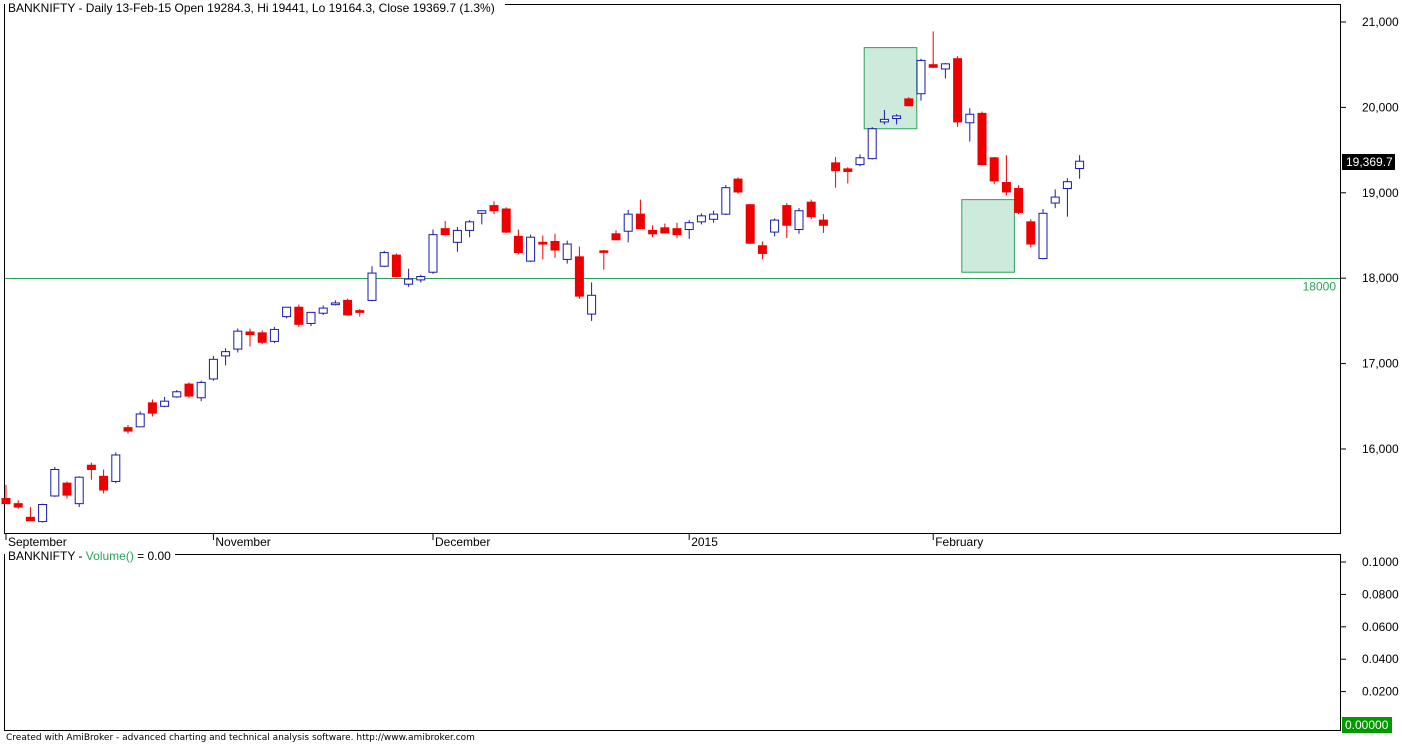  I want to click on volume-tick-label: 0.0200, so click(1380, 692).